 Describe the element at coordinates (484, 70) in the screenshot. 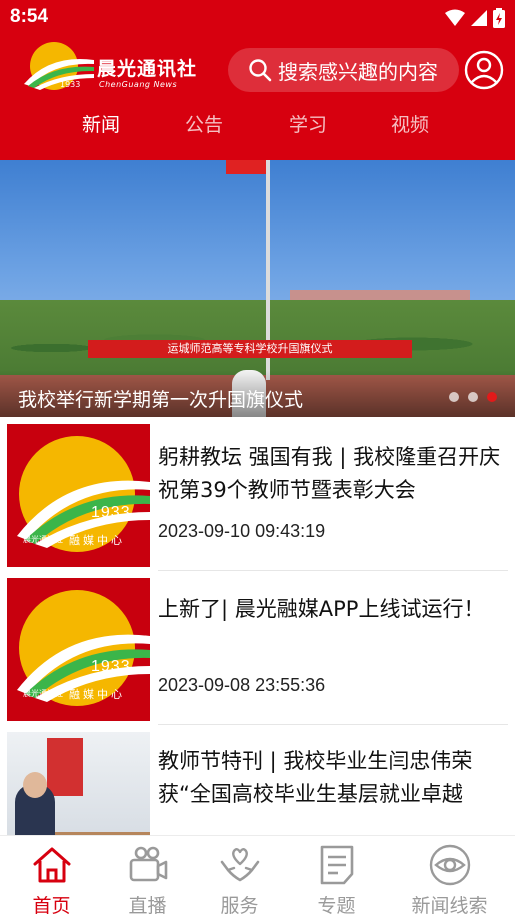

I see `user-avatar-icon` at that location.